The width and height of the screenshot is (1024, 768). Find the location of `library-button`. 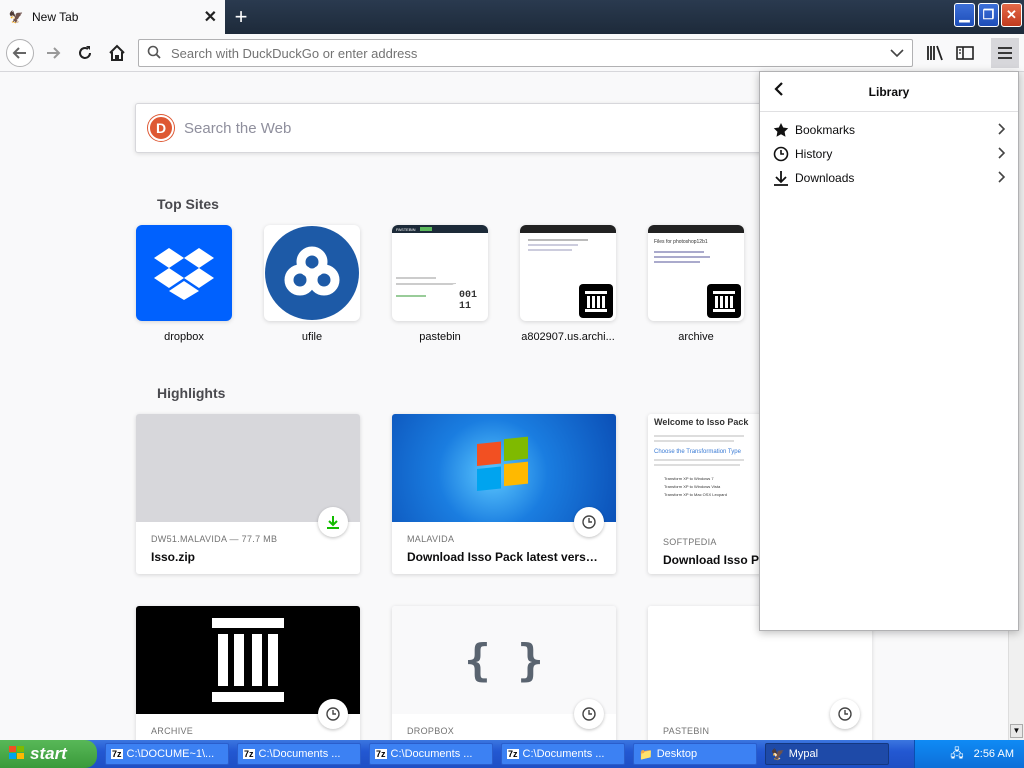

library-button is located at coordinates (935, 53).